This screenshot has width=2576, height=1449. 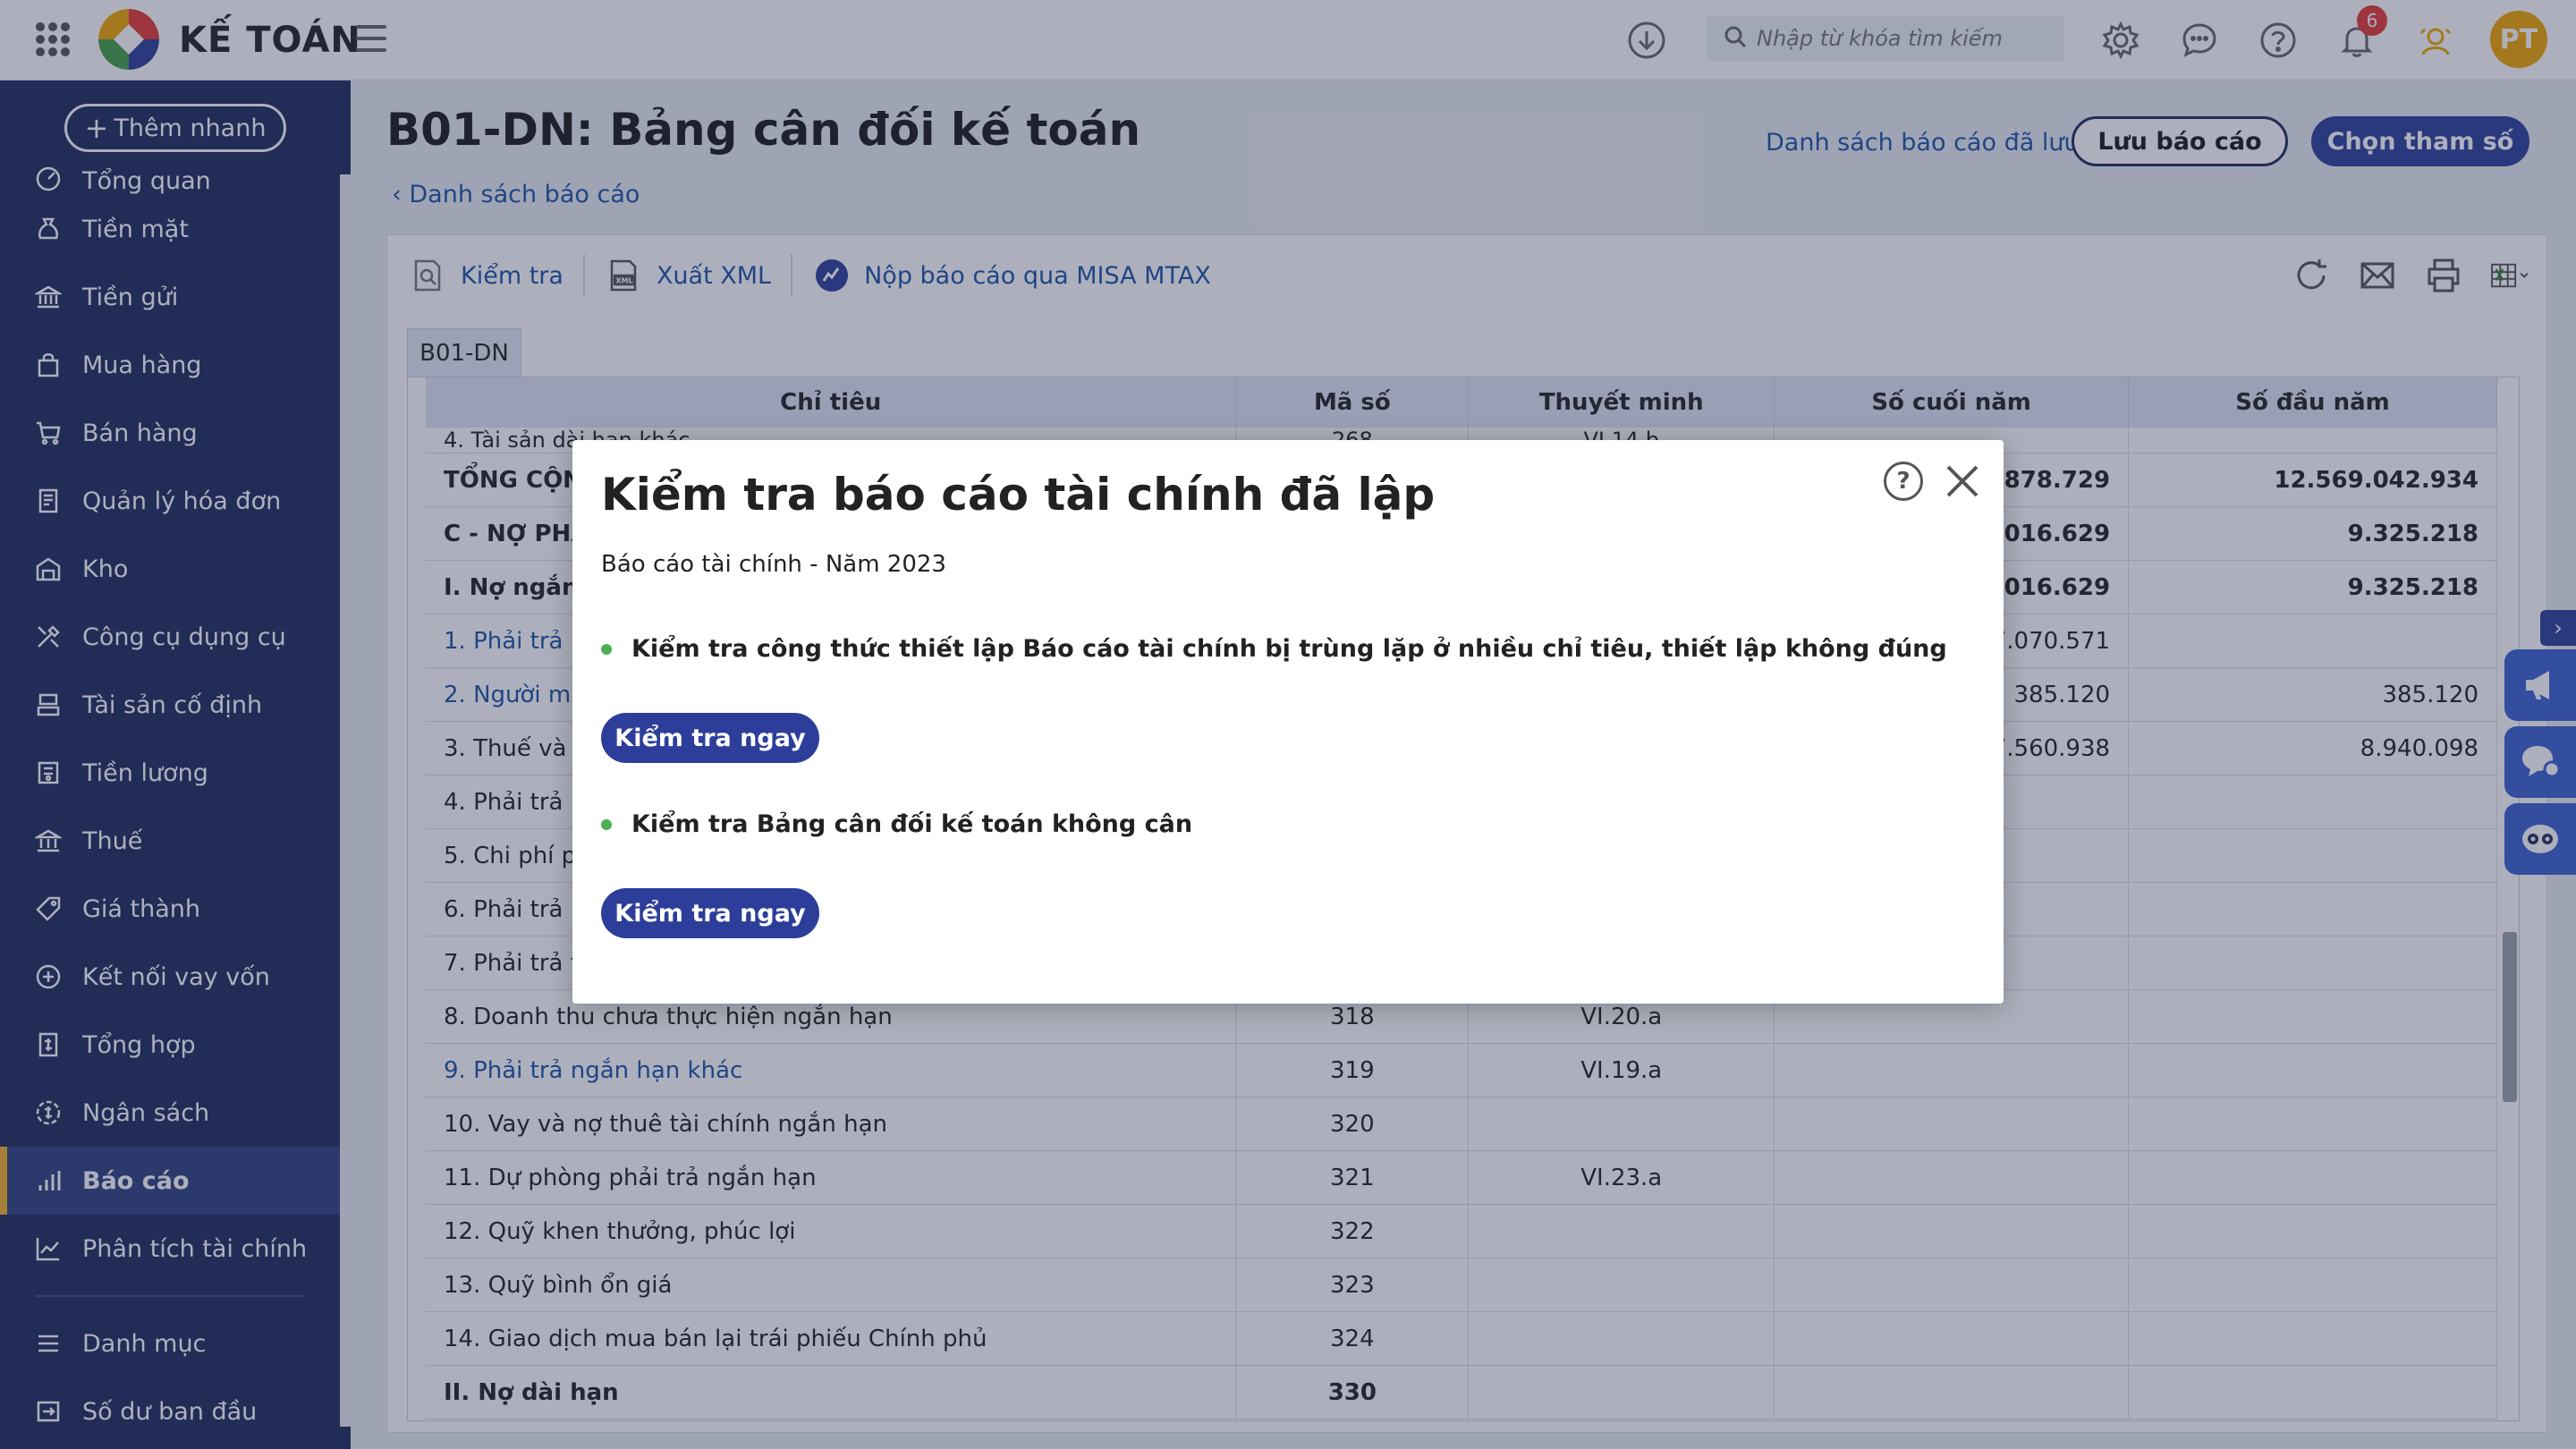 I want to click on dialog-title: Kiểm tra báo cáo tài chính đã lập, so click(x=1018, y=495).